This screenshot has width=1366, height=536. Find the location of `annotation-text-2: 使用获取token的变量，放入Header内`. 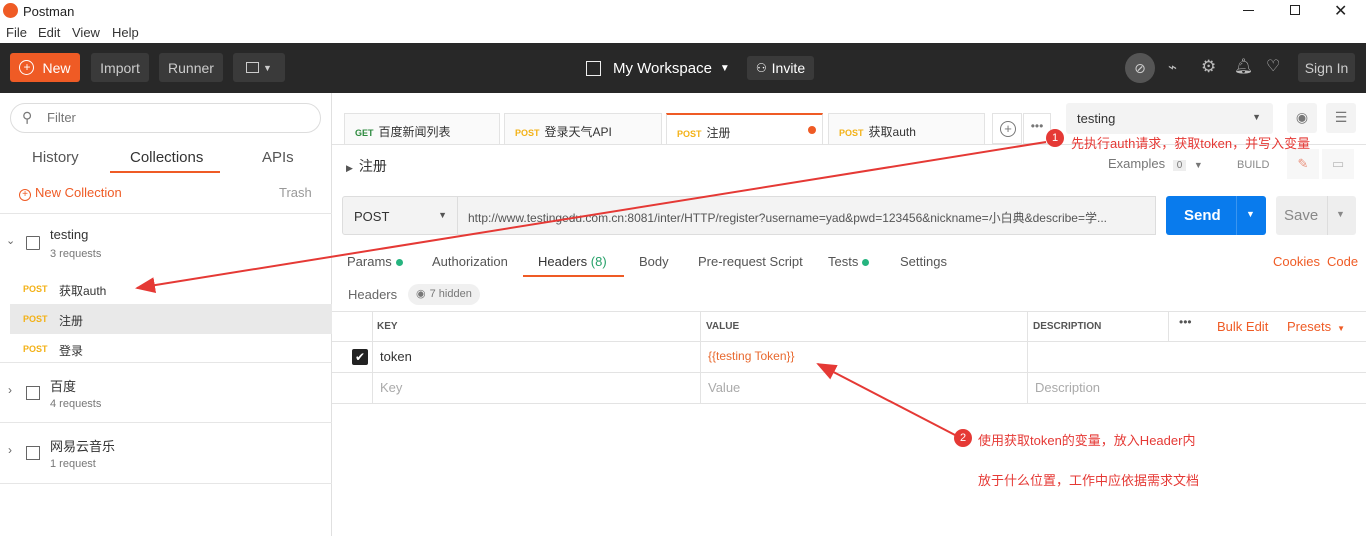

annotation-text-2: 使用获取token的变量，放入Header内 is located at coordinates (1087, 440).